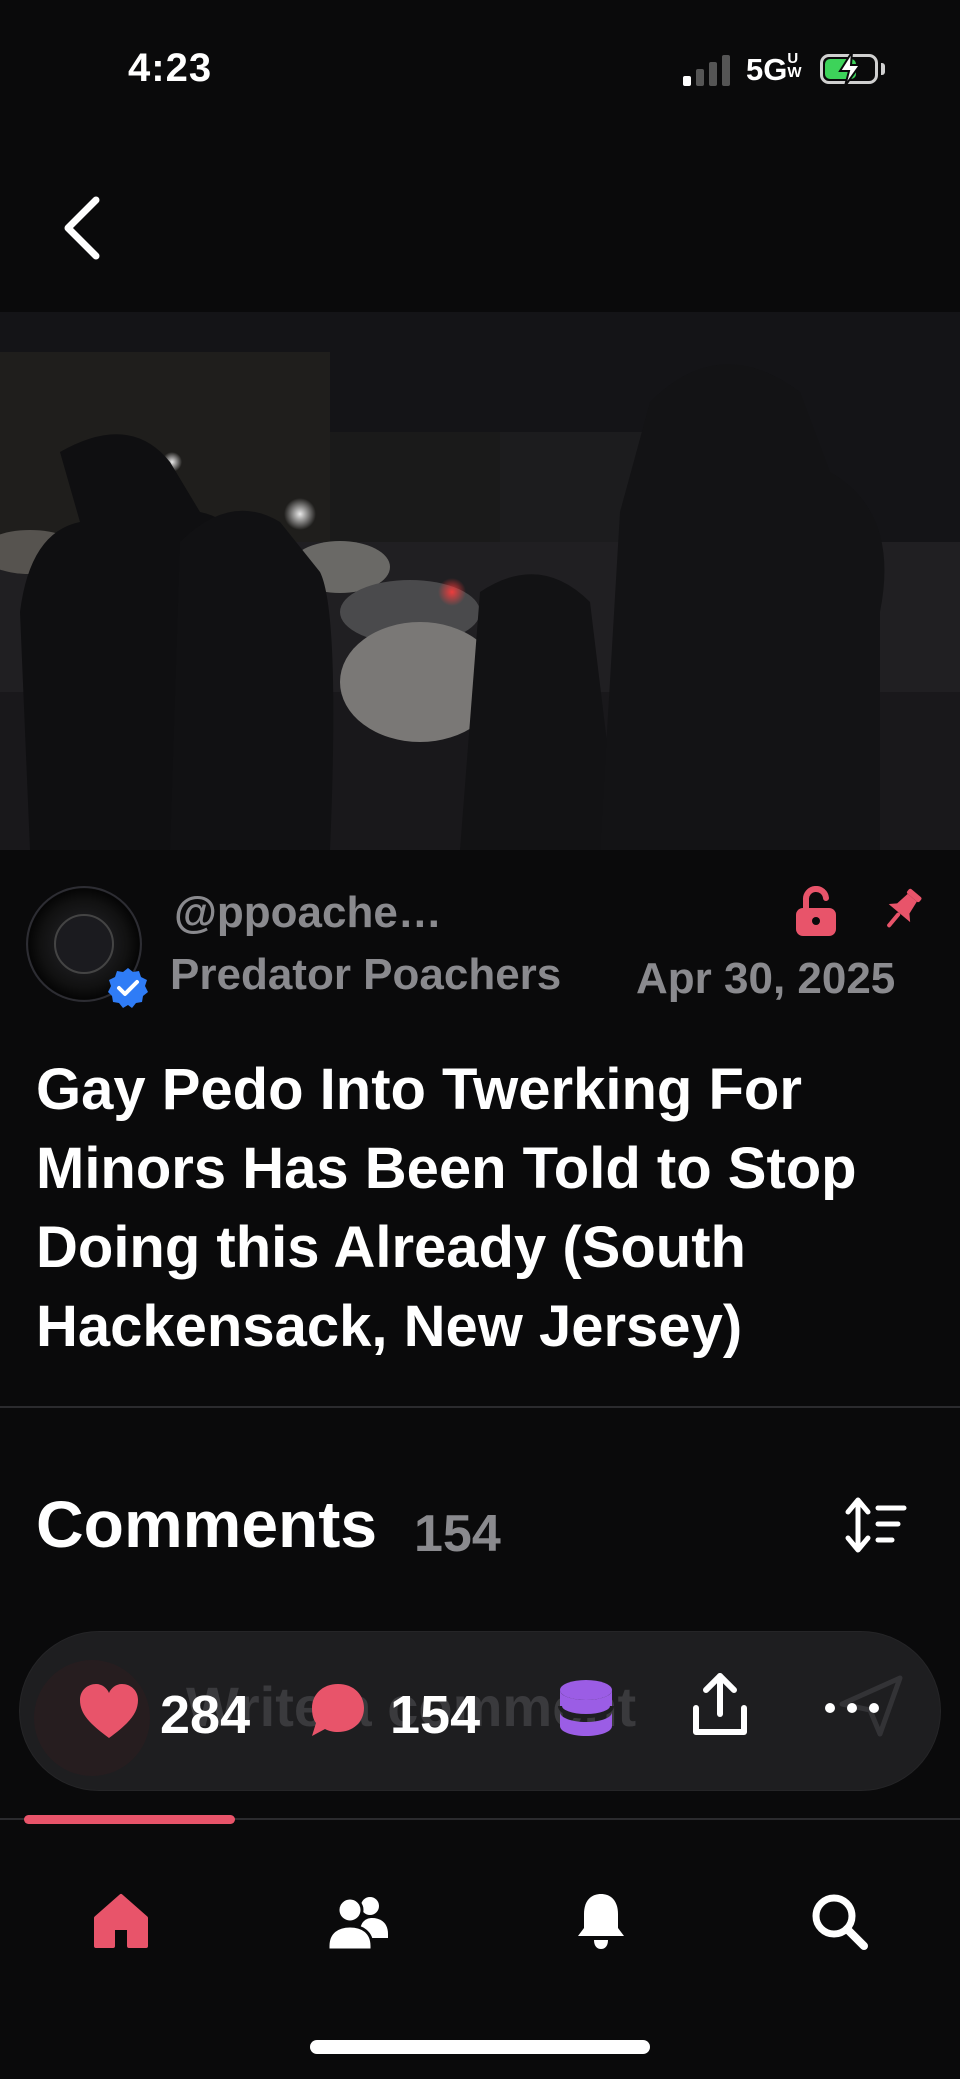 The height and width of the screenshot is (2079, 960). I want to click on like-count: 284, so click(205, 1715).